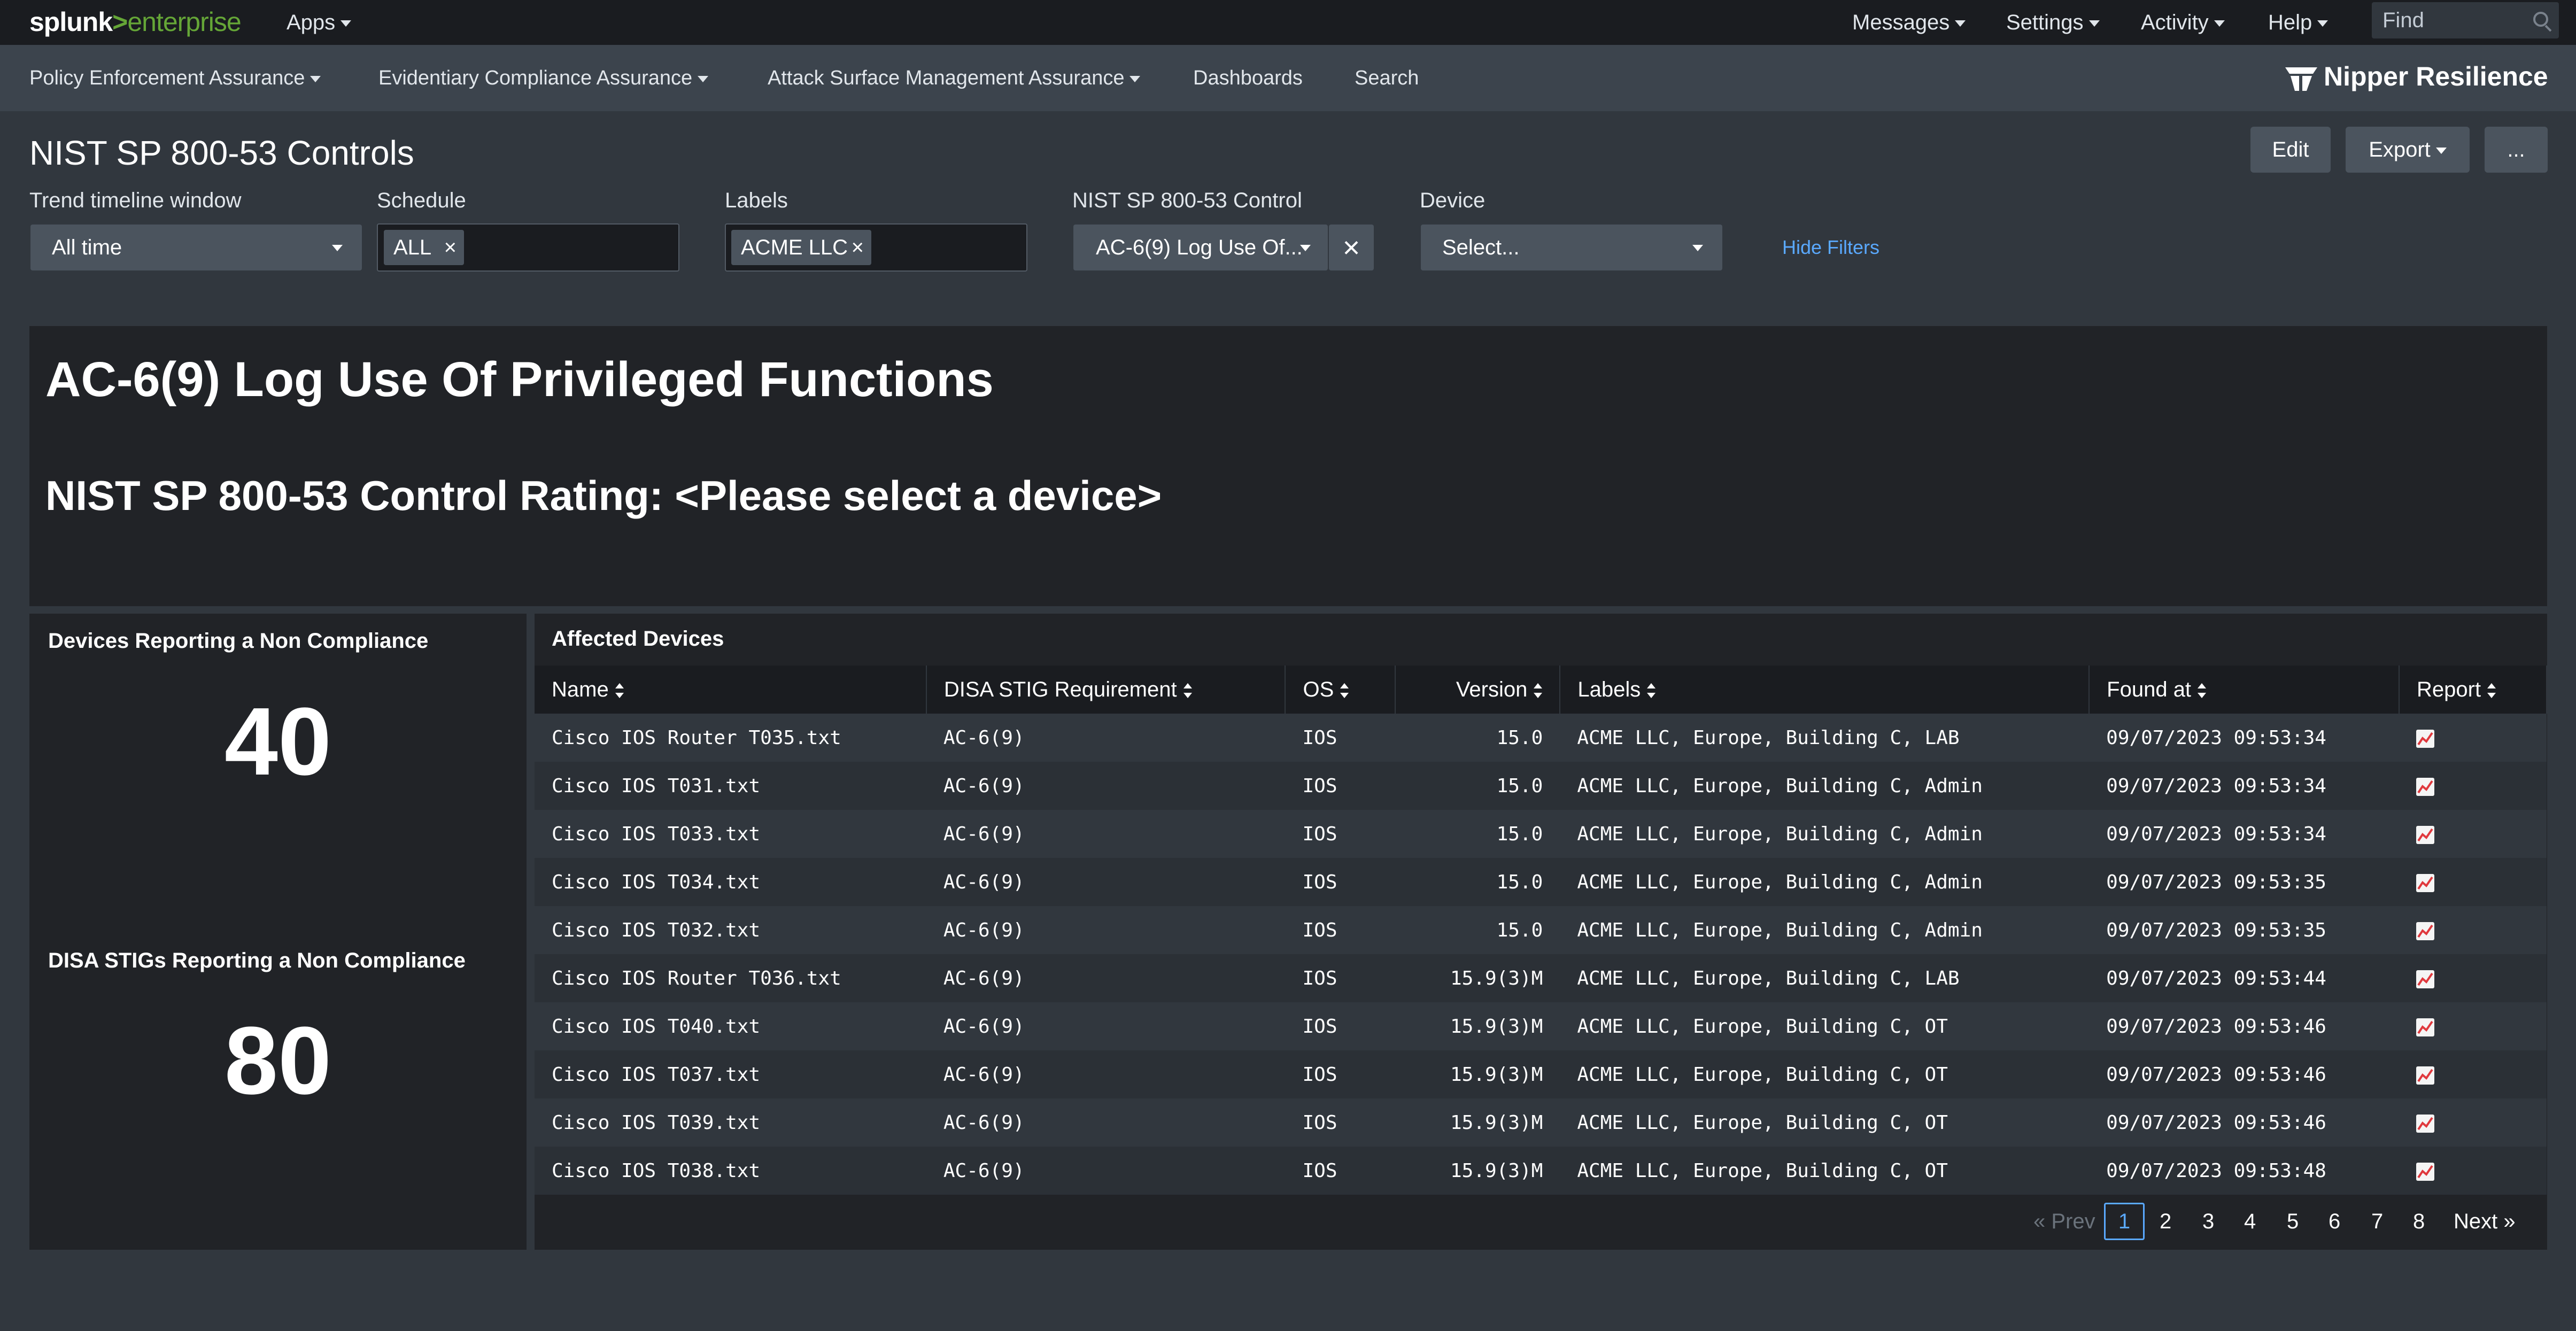 Image resolution: width=2576 pixels, height=1331 pixels. What do you see at coordinates (2053, 23) in the screenshot?
I see `settings-menu: Settings` at bounding box center [2053, 23].